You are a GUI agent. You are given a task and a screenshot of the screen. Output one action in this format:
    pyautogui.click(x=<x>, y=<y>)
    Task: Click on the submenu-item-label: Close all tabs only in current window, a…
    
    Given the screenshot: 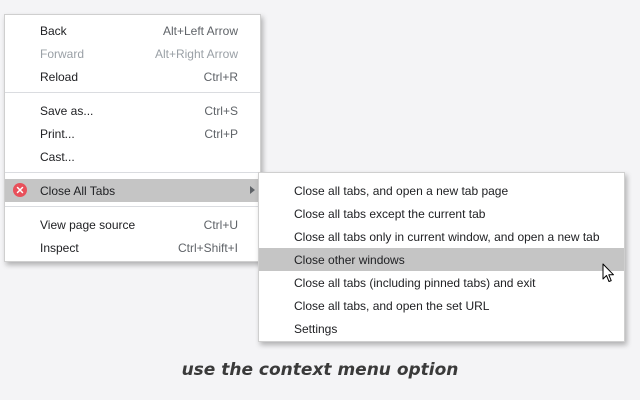 What is the action you would take?
    pyautogui.click(x=447, y=236)
    